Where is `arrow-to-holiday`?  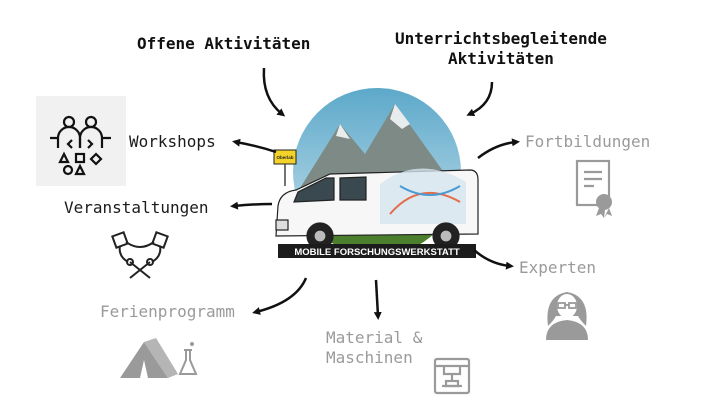
arrow-to-holiday is located at coordinates (280, 296).